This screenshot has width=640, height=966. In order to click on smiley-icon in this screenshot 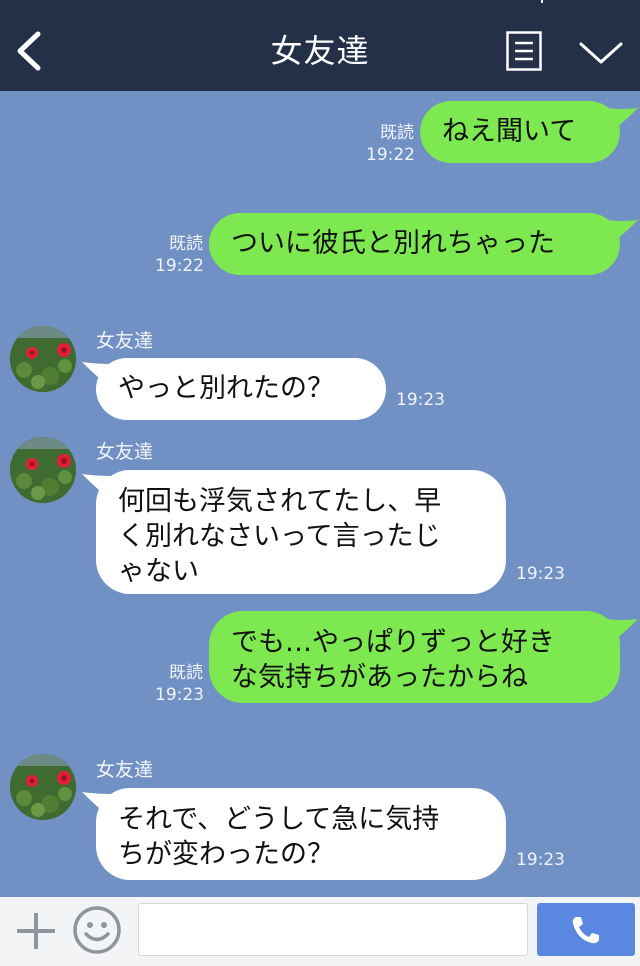, I will do `click(97, 930)`.